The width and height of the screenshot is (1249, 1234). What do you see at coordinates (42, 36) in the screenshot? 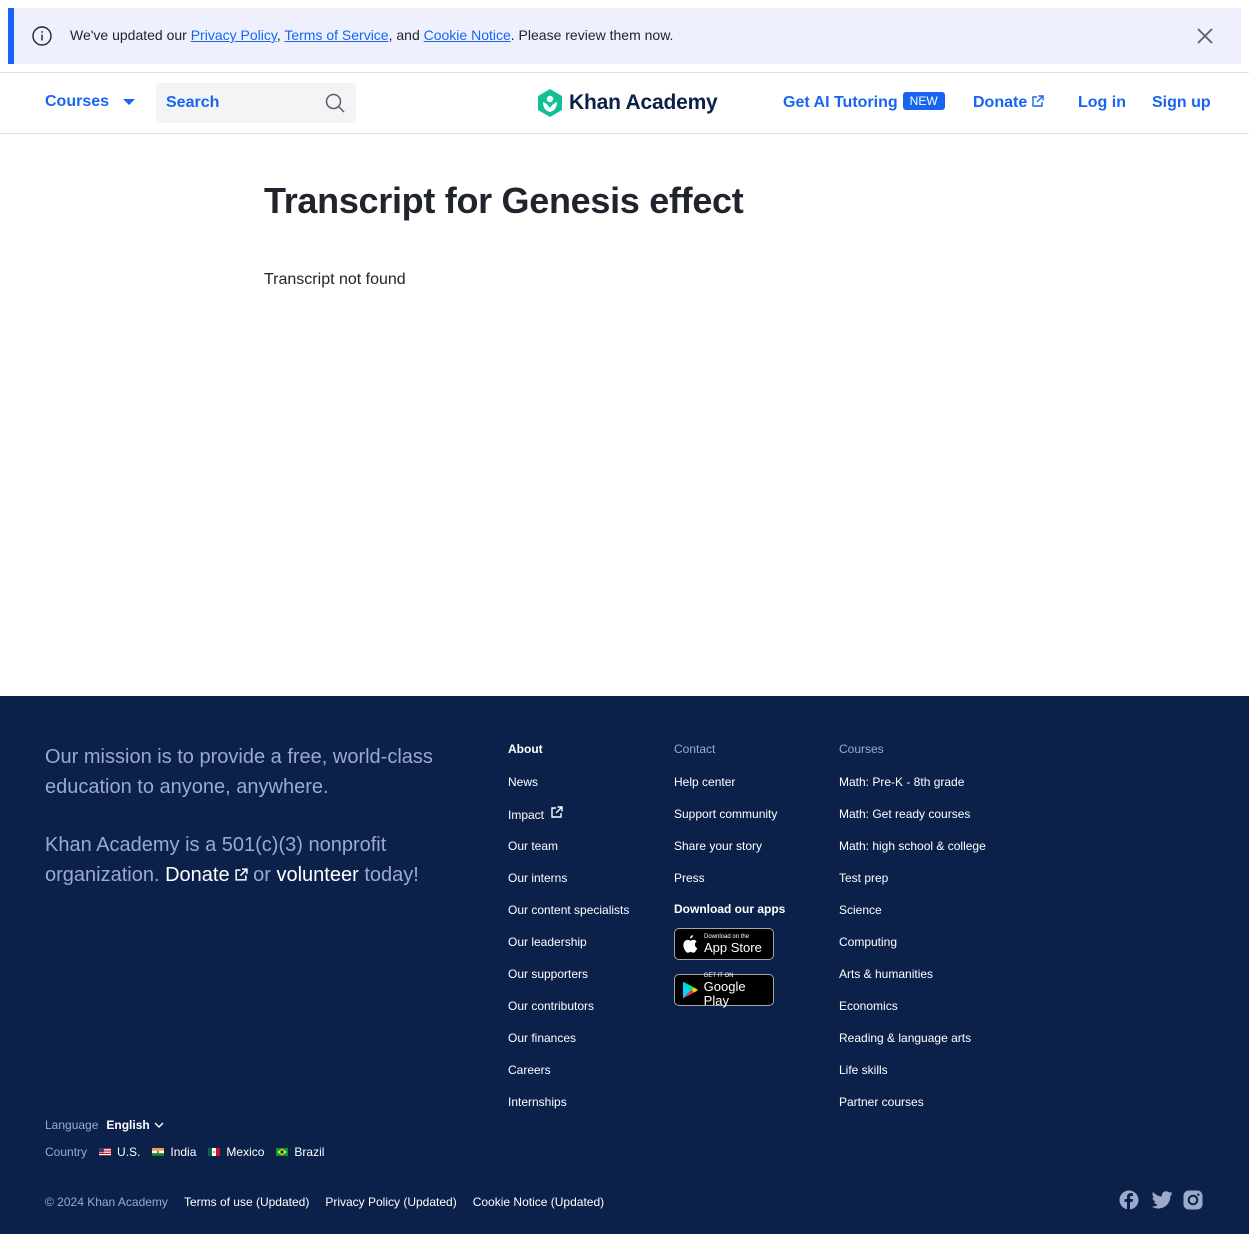
I see `info-circle-icon` at bounding box center [42, 36].